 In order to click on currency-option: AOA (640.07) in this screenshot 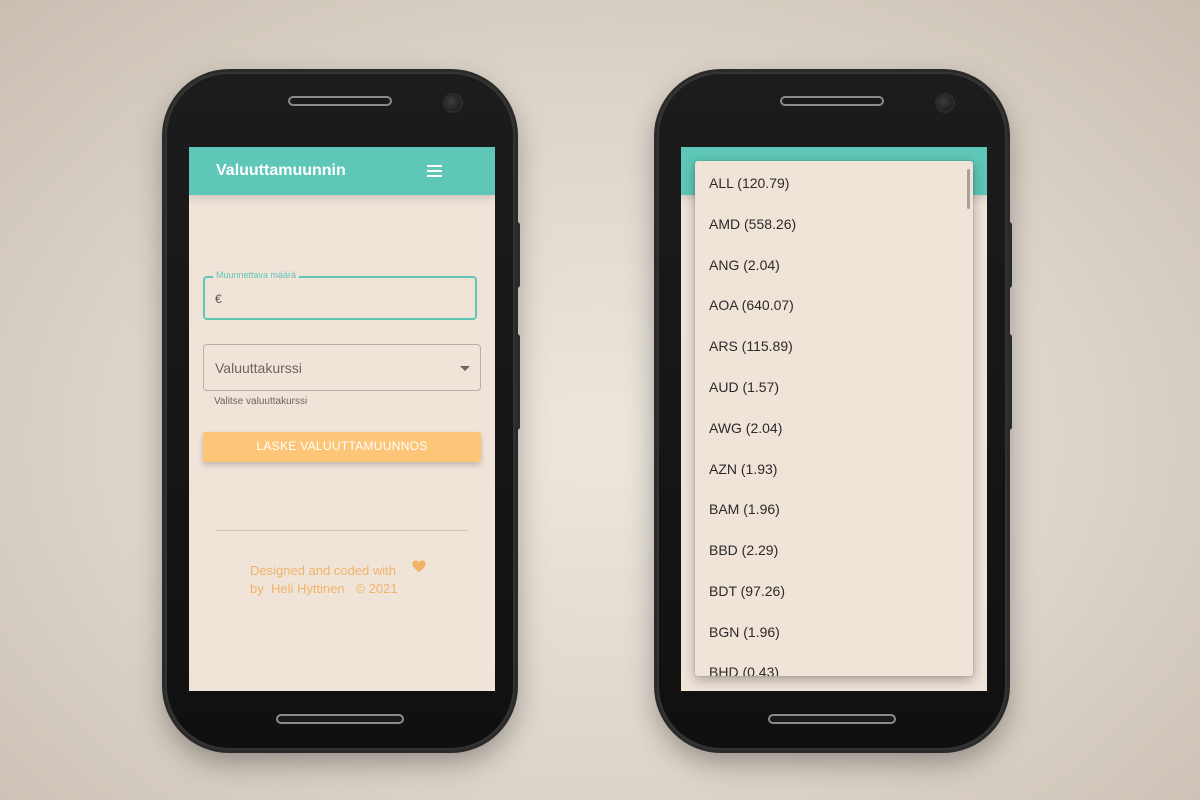, I will do `click(834, 305)`.